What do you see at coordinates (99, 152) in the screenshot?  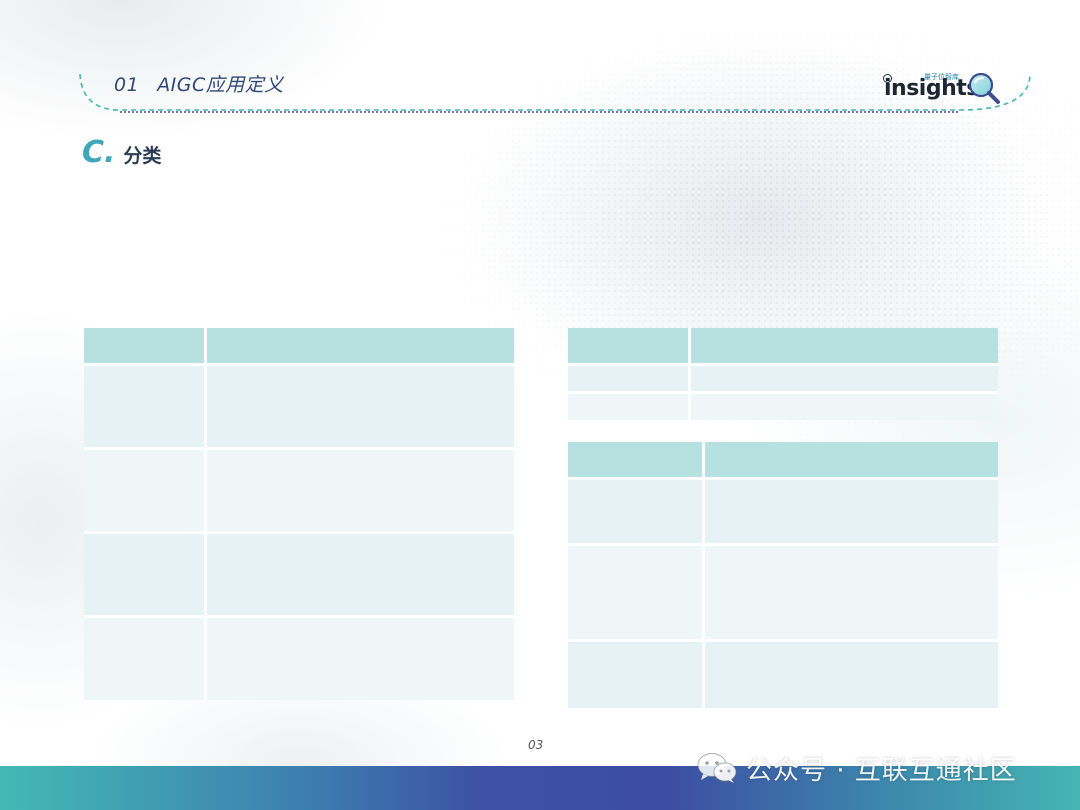 I see `subsection-letter: C.` at bounding box center [99, 152].